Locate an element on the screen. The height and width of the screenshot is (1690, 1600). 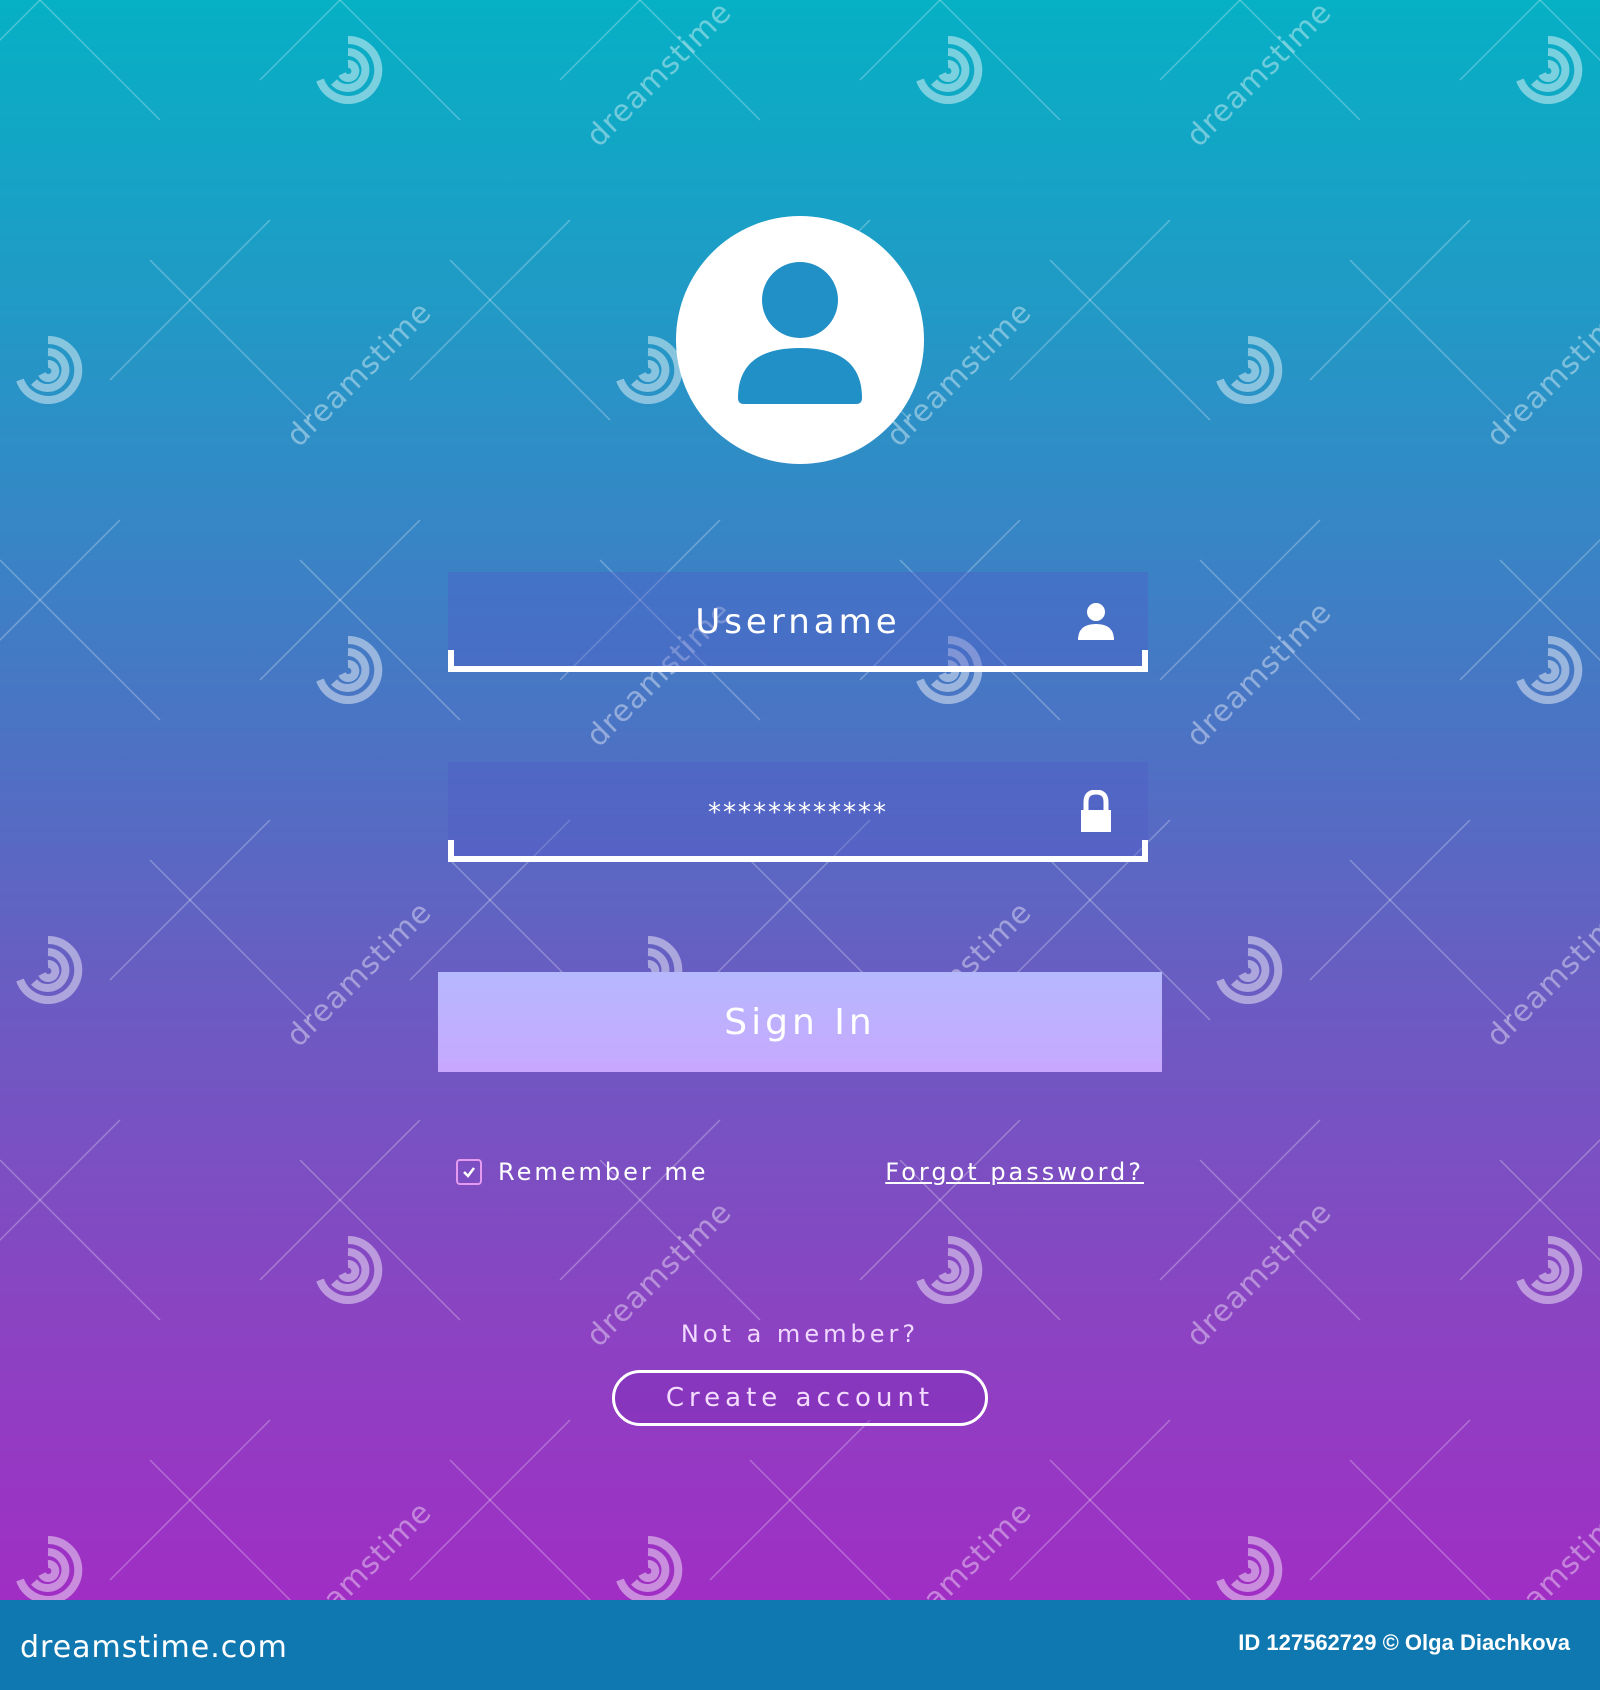
sign-in-button: Sign In is located at coordinates (800, 1022).